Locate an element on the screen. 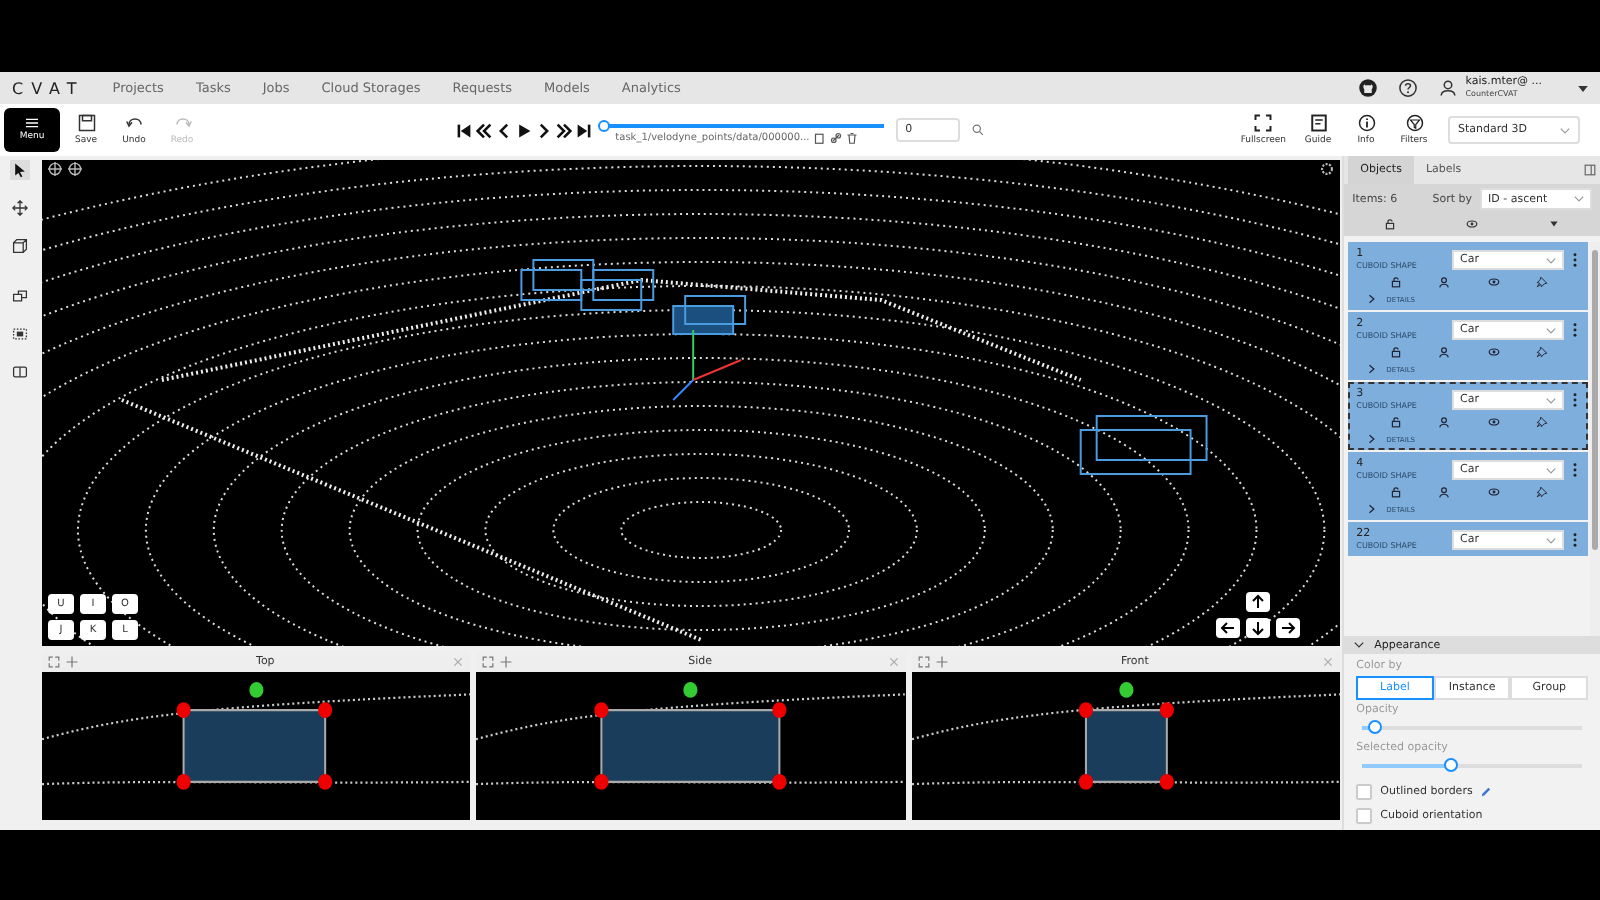  cuboid-icon is located at coordinates (19, 246).